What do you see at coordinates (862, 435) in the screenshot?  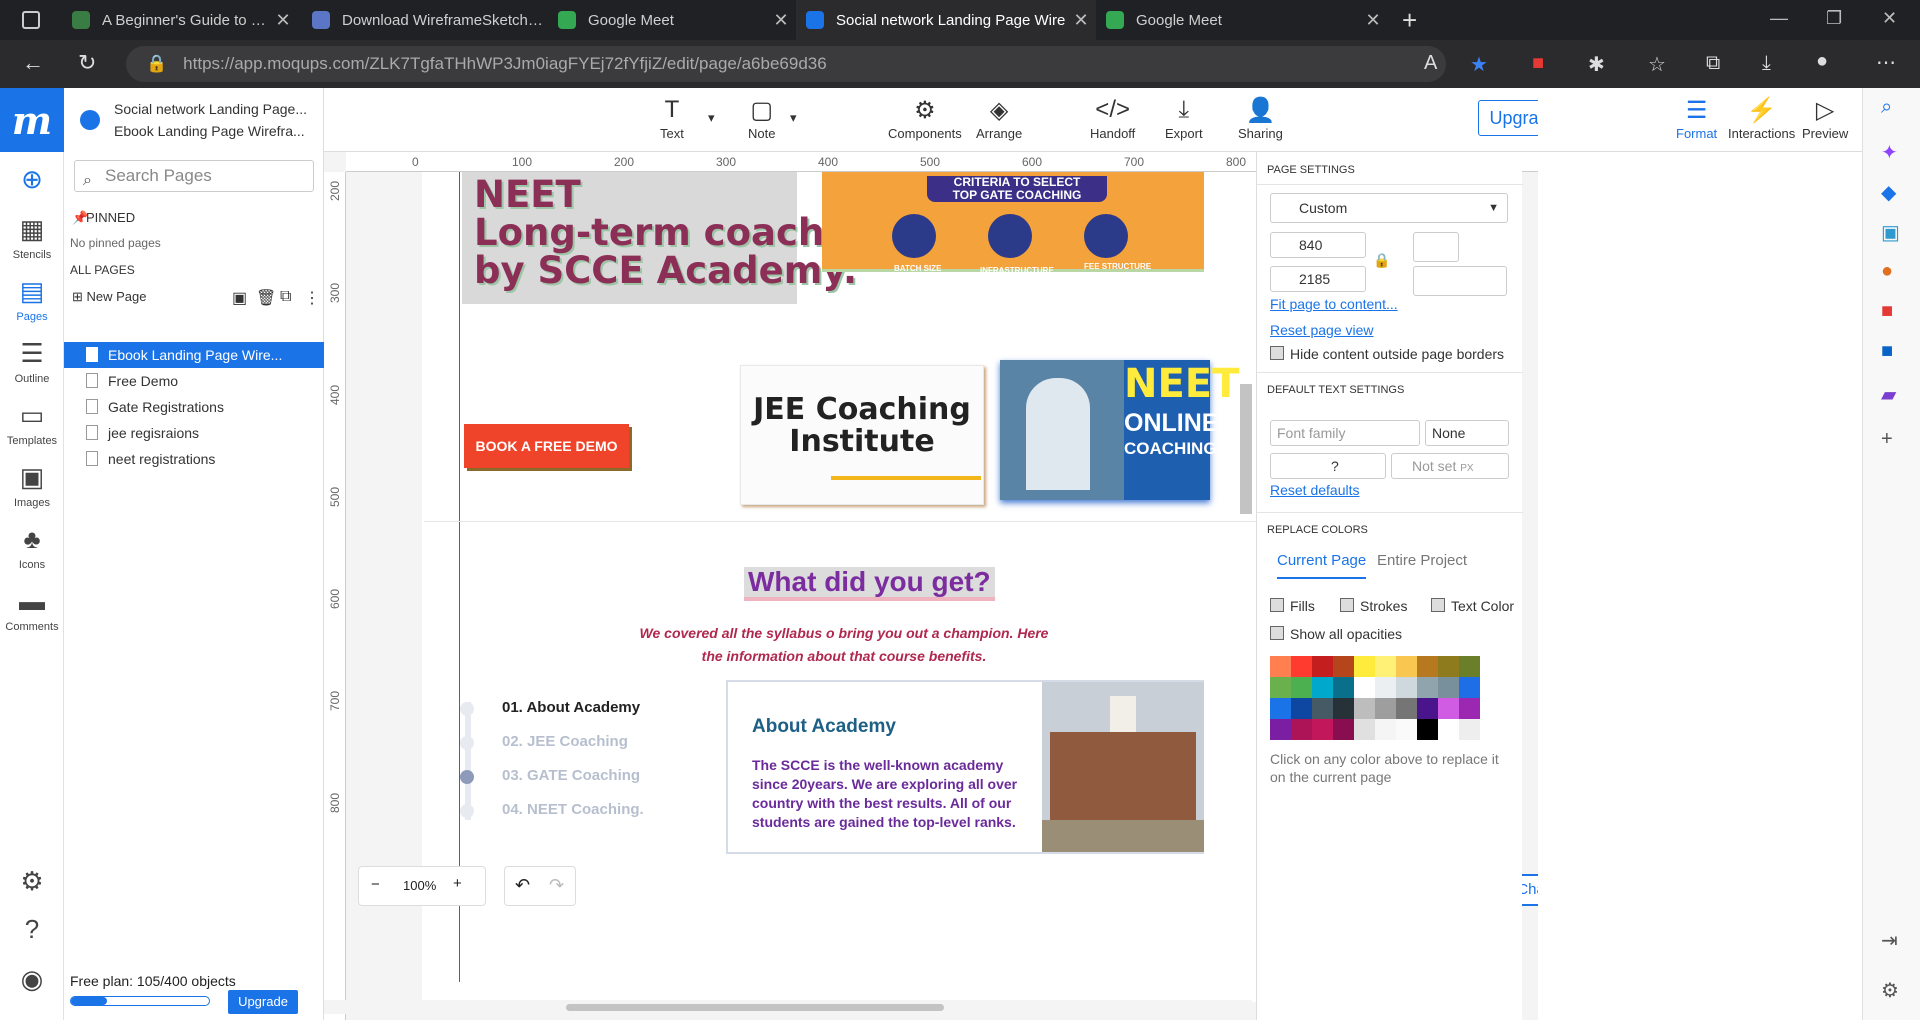 I see `jee-coaching-image: JEE Coaching Institute` at bounding box center [862, 435].